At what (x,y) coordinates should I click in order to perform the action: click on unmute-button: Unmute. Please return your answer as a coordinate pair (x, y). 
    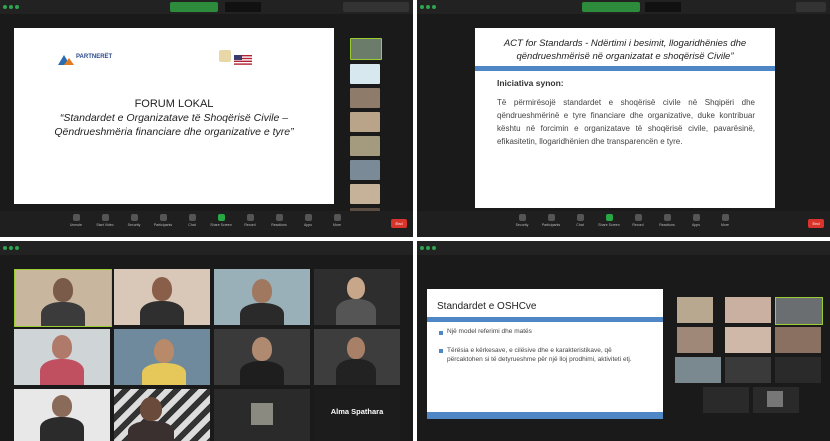
    Looking at the image, I should click on (76, 220).